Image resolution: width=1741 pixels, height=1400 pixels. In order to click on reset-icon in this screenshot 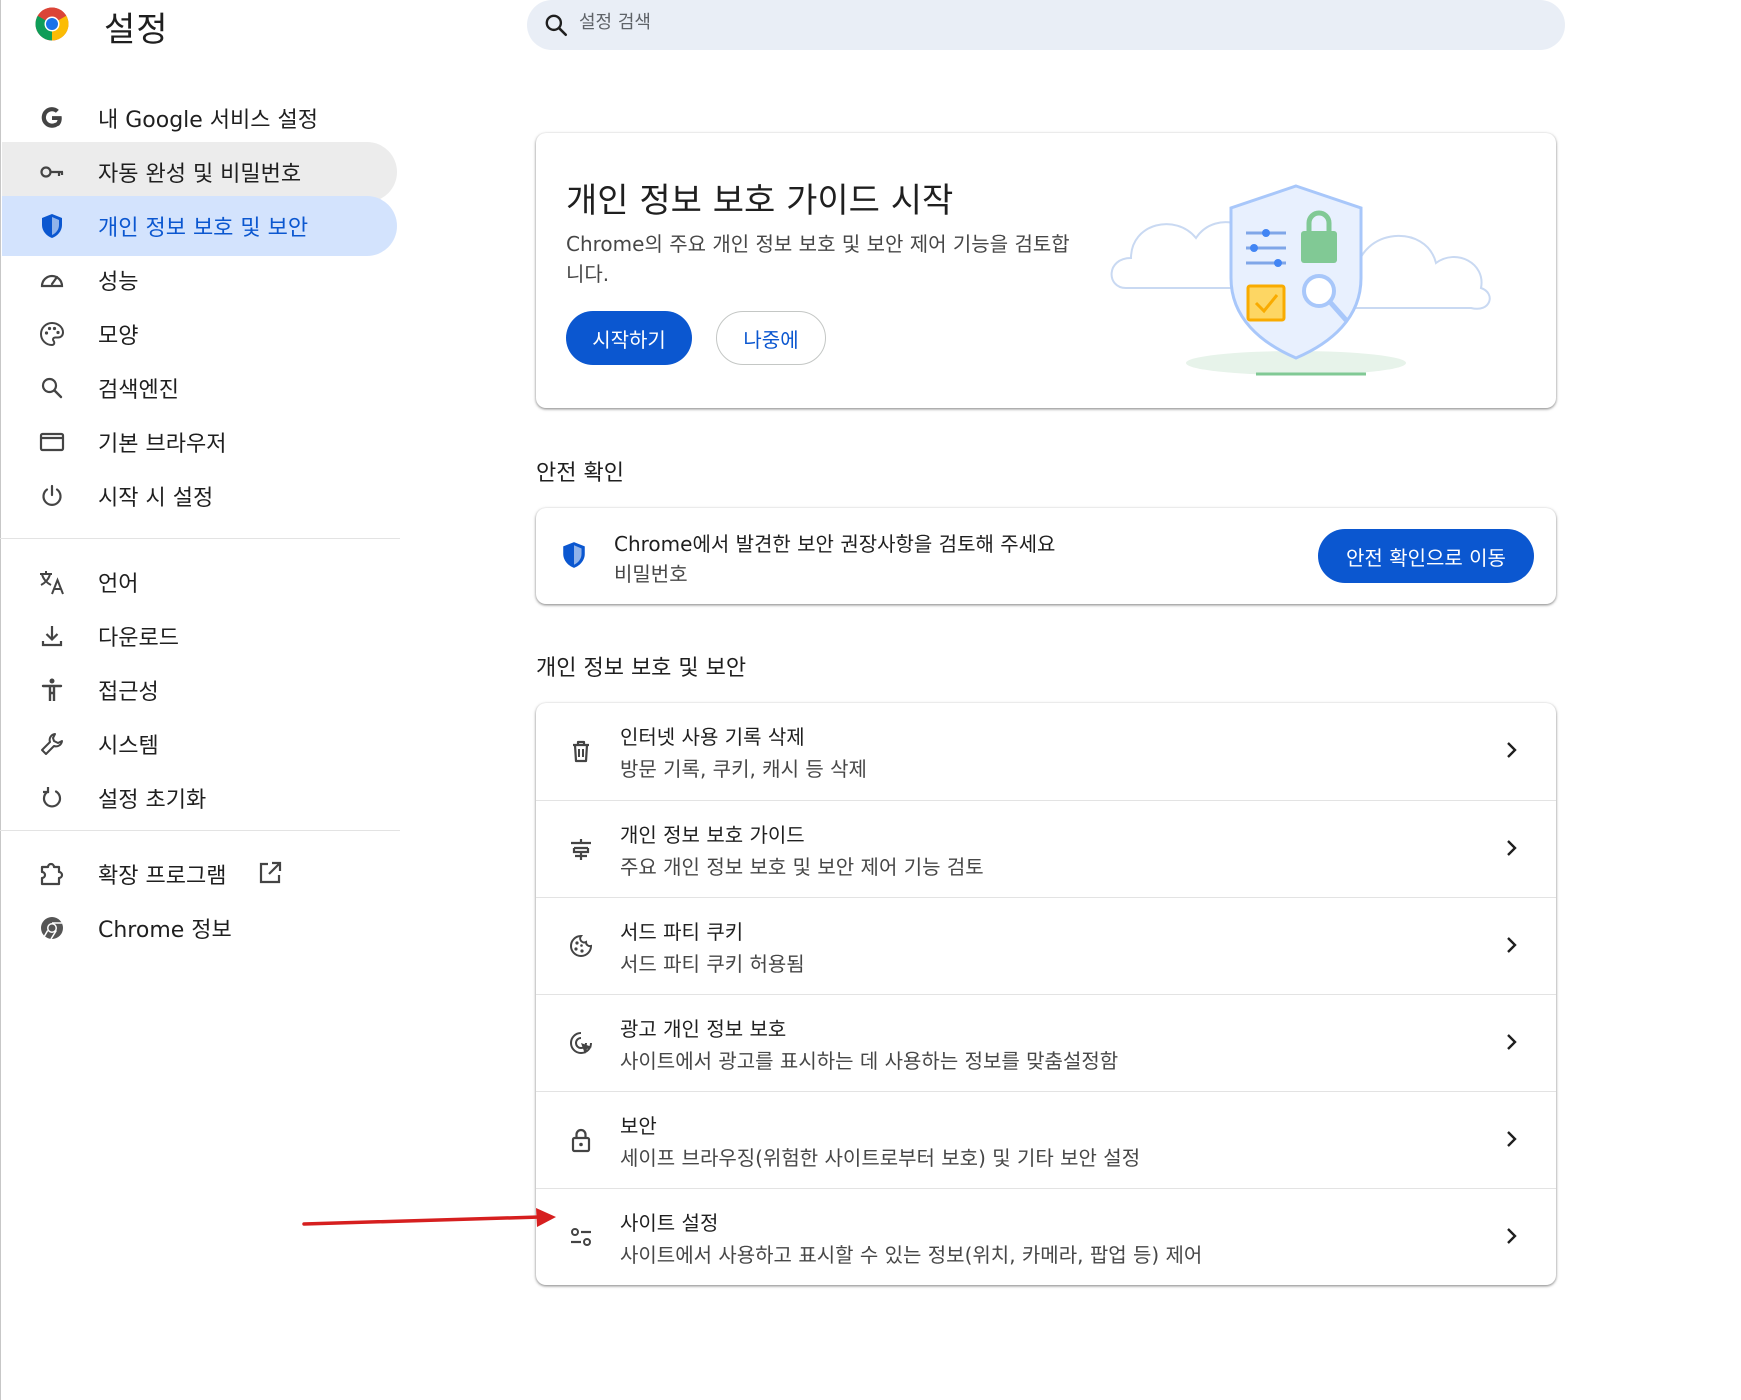, I will do `click(52, 798)`.